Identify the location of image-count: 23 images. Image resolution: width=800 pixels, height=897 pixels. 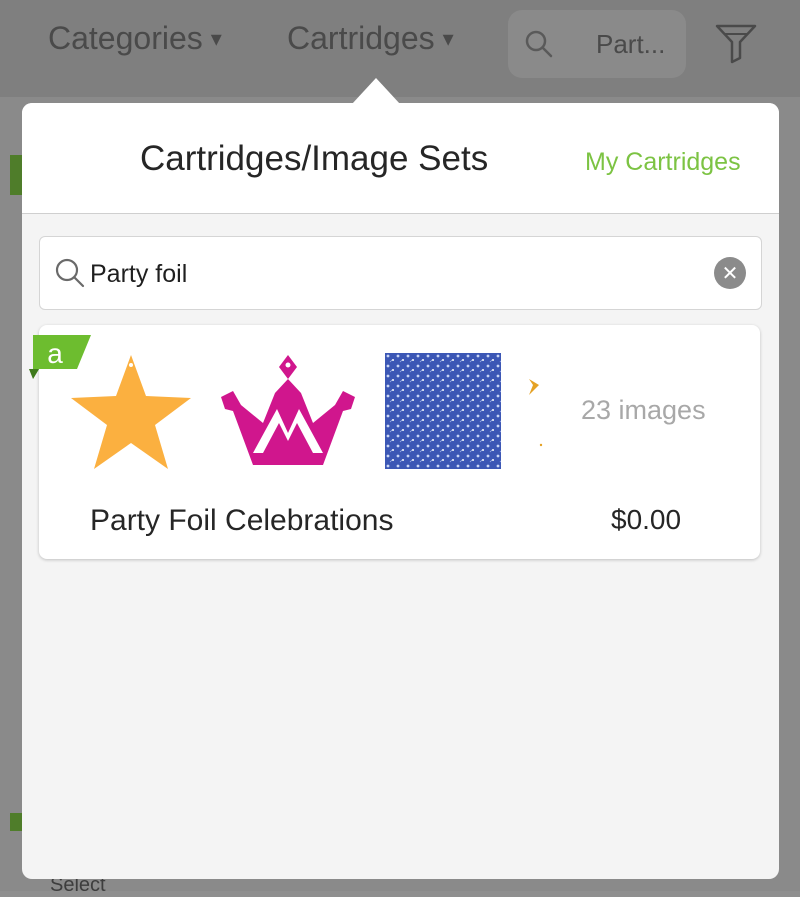
(643, 410).